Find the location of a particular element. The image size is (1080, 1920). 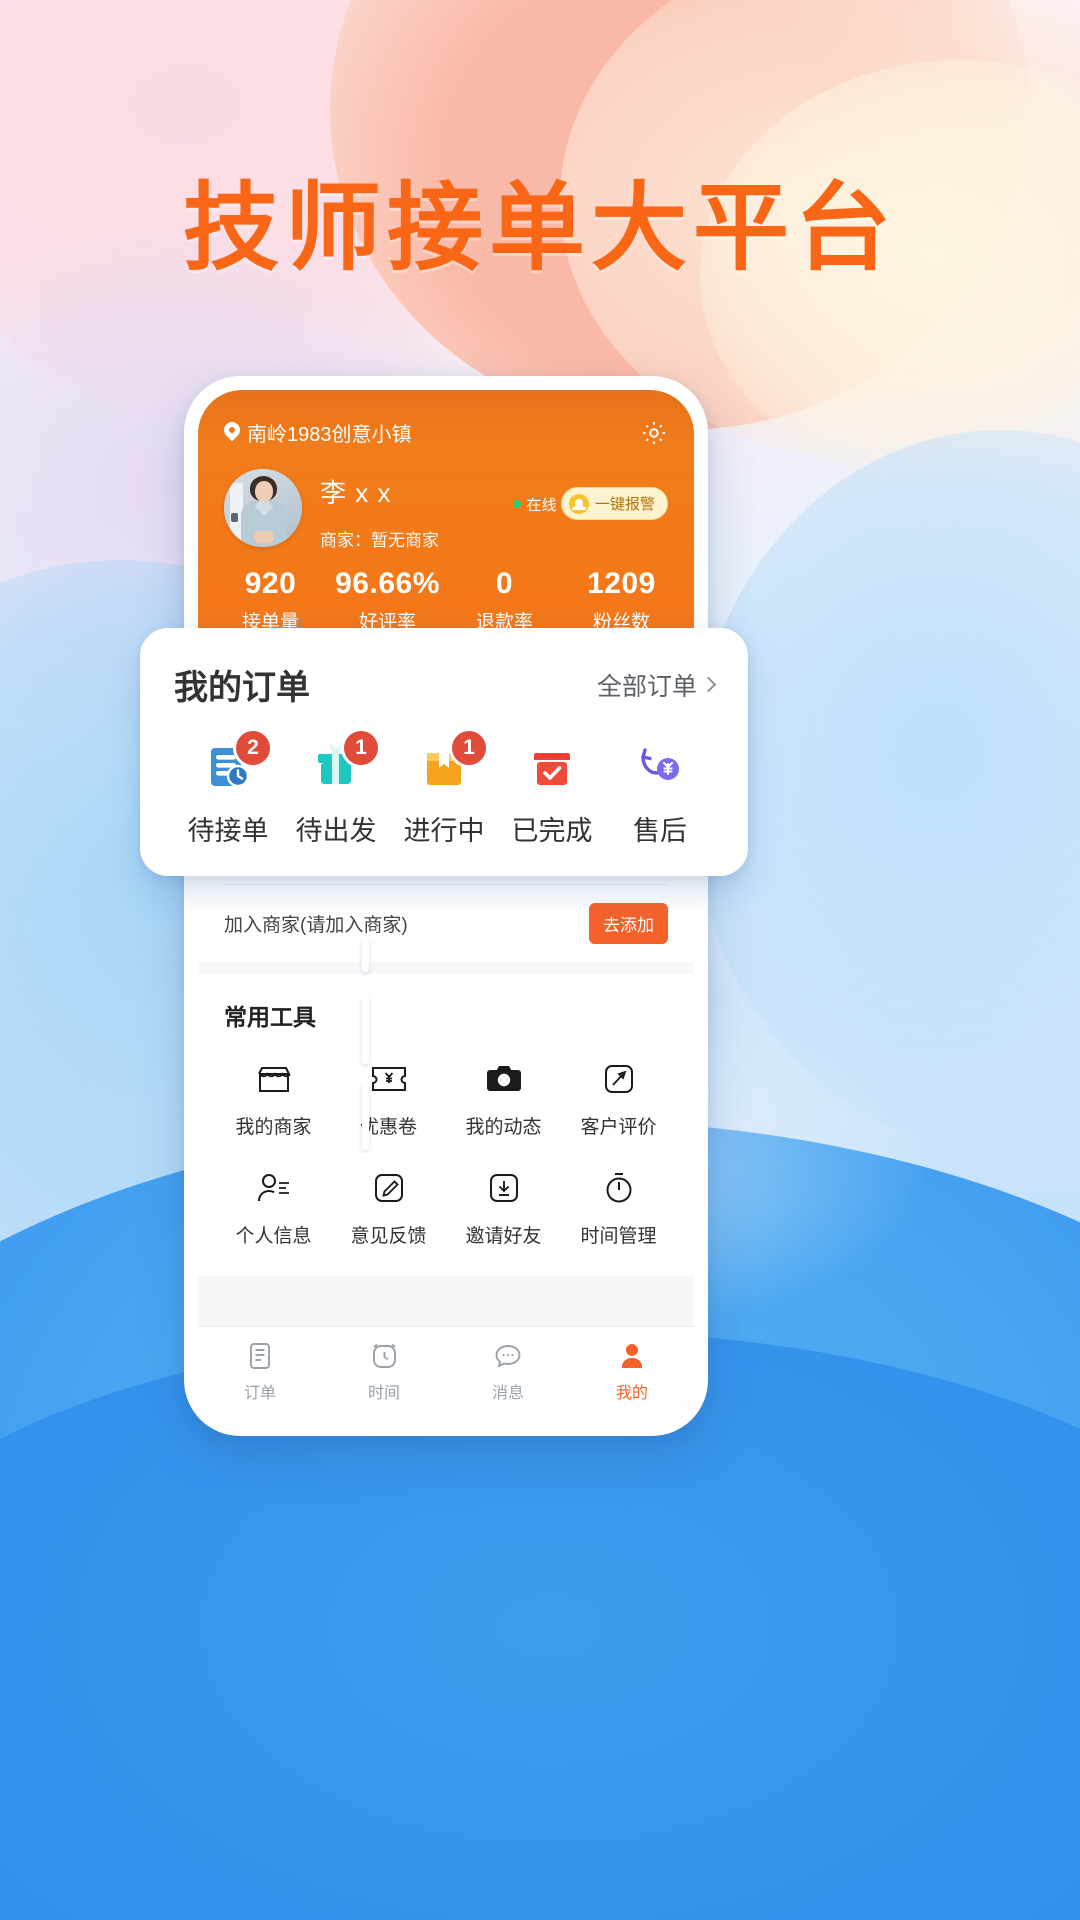

stats-row: 920 接单量 96.66% 好评率 0 退款率 1209 粉丝数 is located at coordinates (446, 600).